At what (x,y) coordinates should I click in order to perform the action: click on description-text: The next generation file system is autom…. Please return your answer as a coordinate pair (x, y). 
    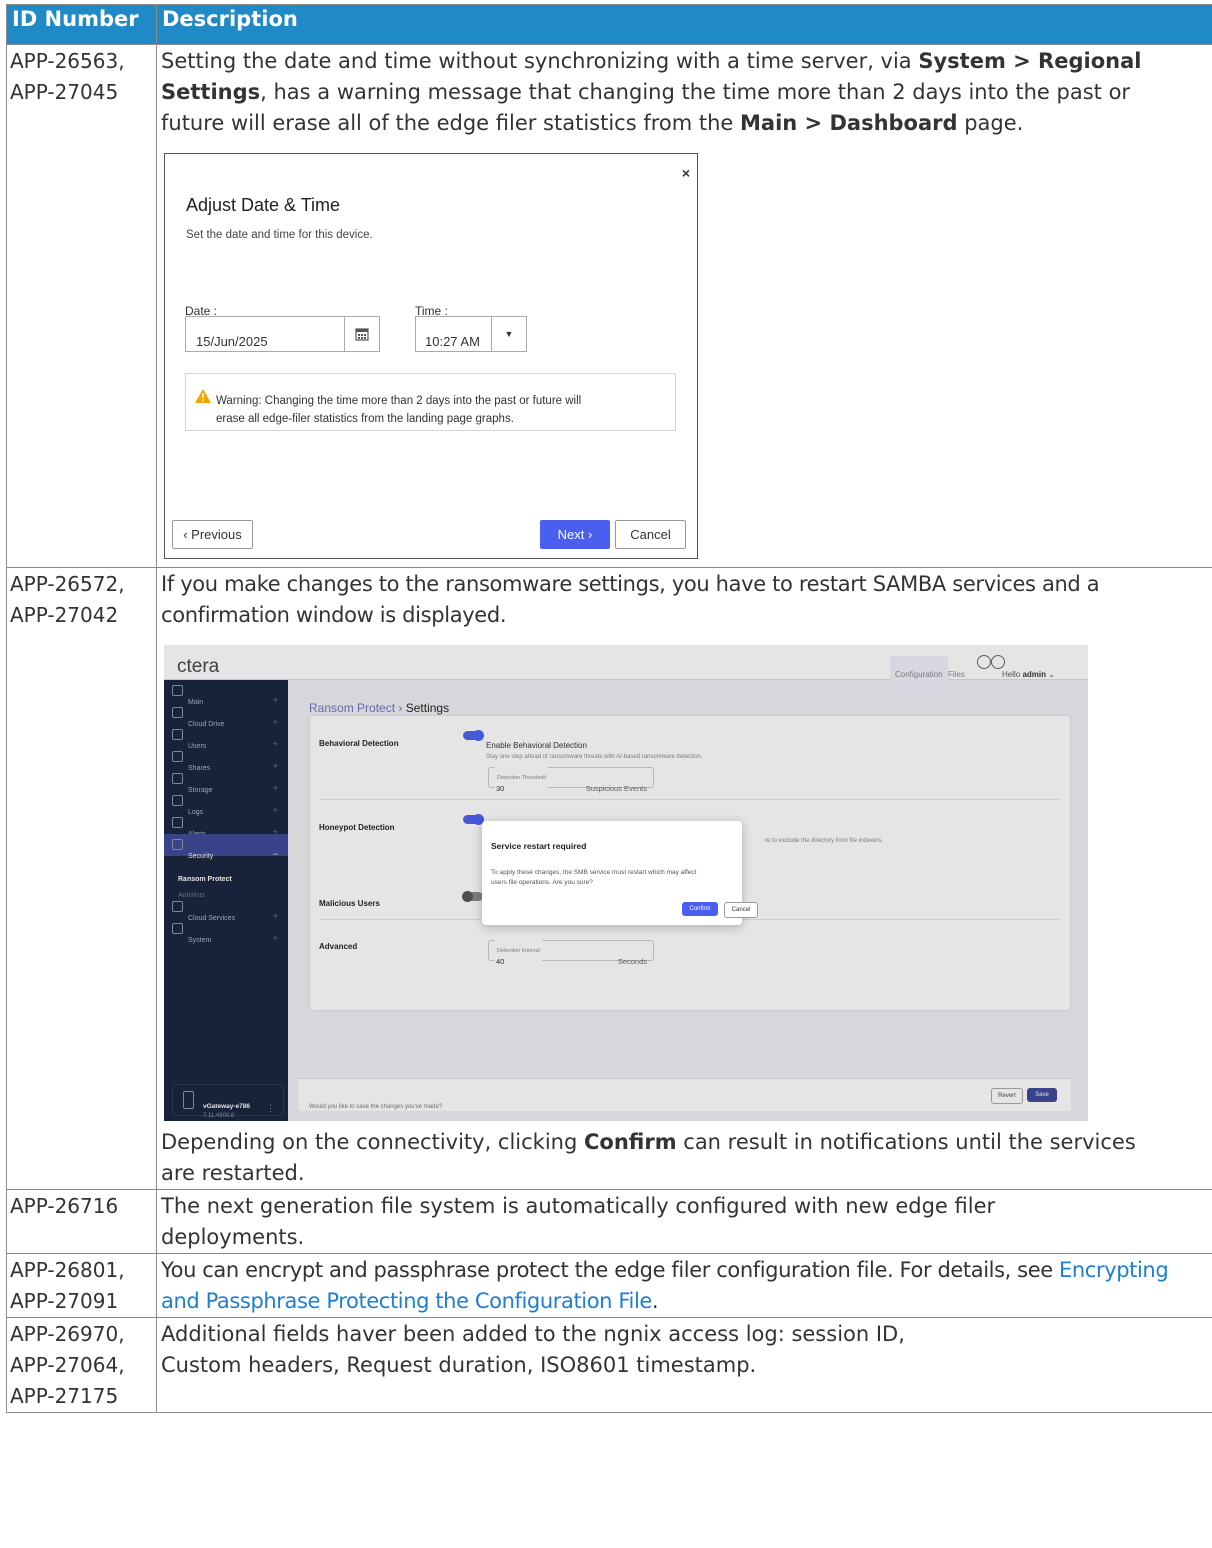
    Looking at the image, I should click on (578, 1221).